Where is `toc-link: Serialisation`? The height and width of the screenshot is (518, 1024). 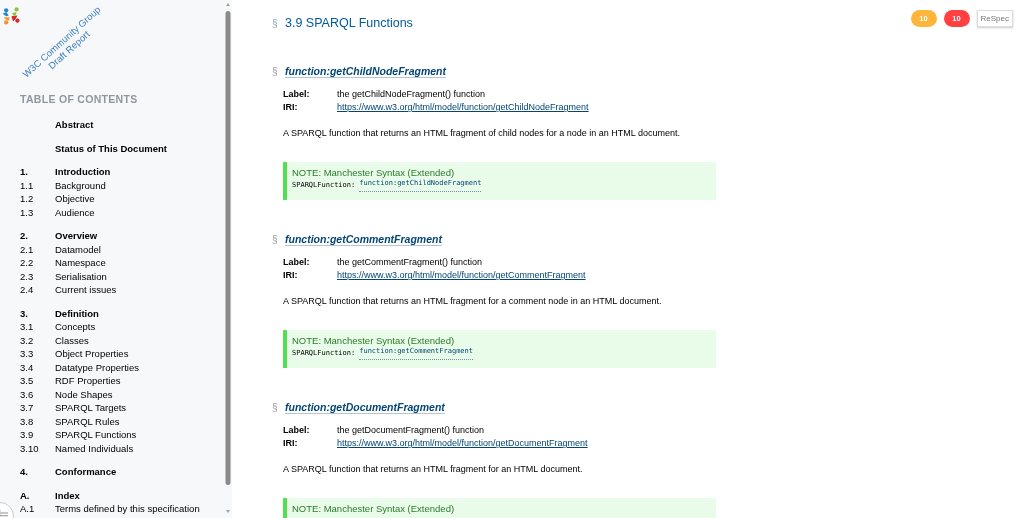
toc-link: Serialisation is located at coordinates (81, 276).